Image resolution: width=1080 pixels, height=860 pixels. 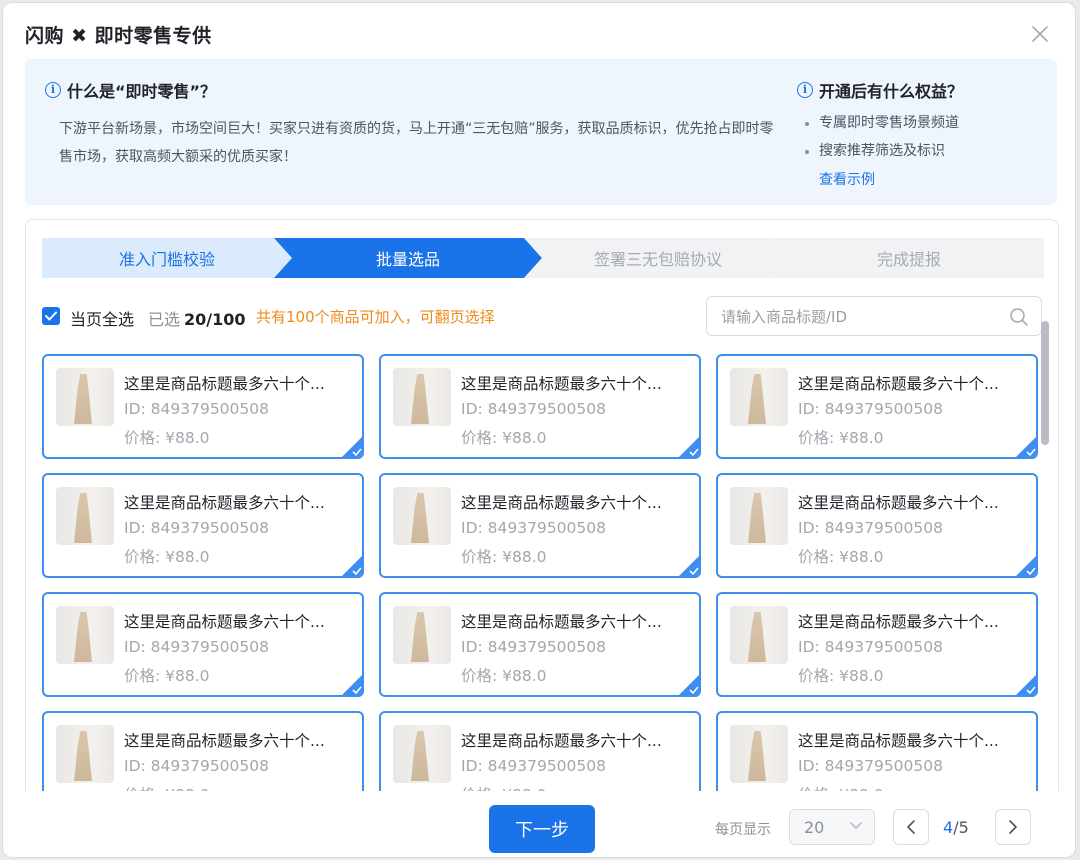 I want to click on page-size-value: 20, so click(x=814, y=827).